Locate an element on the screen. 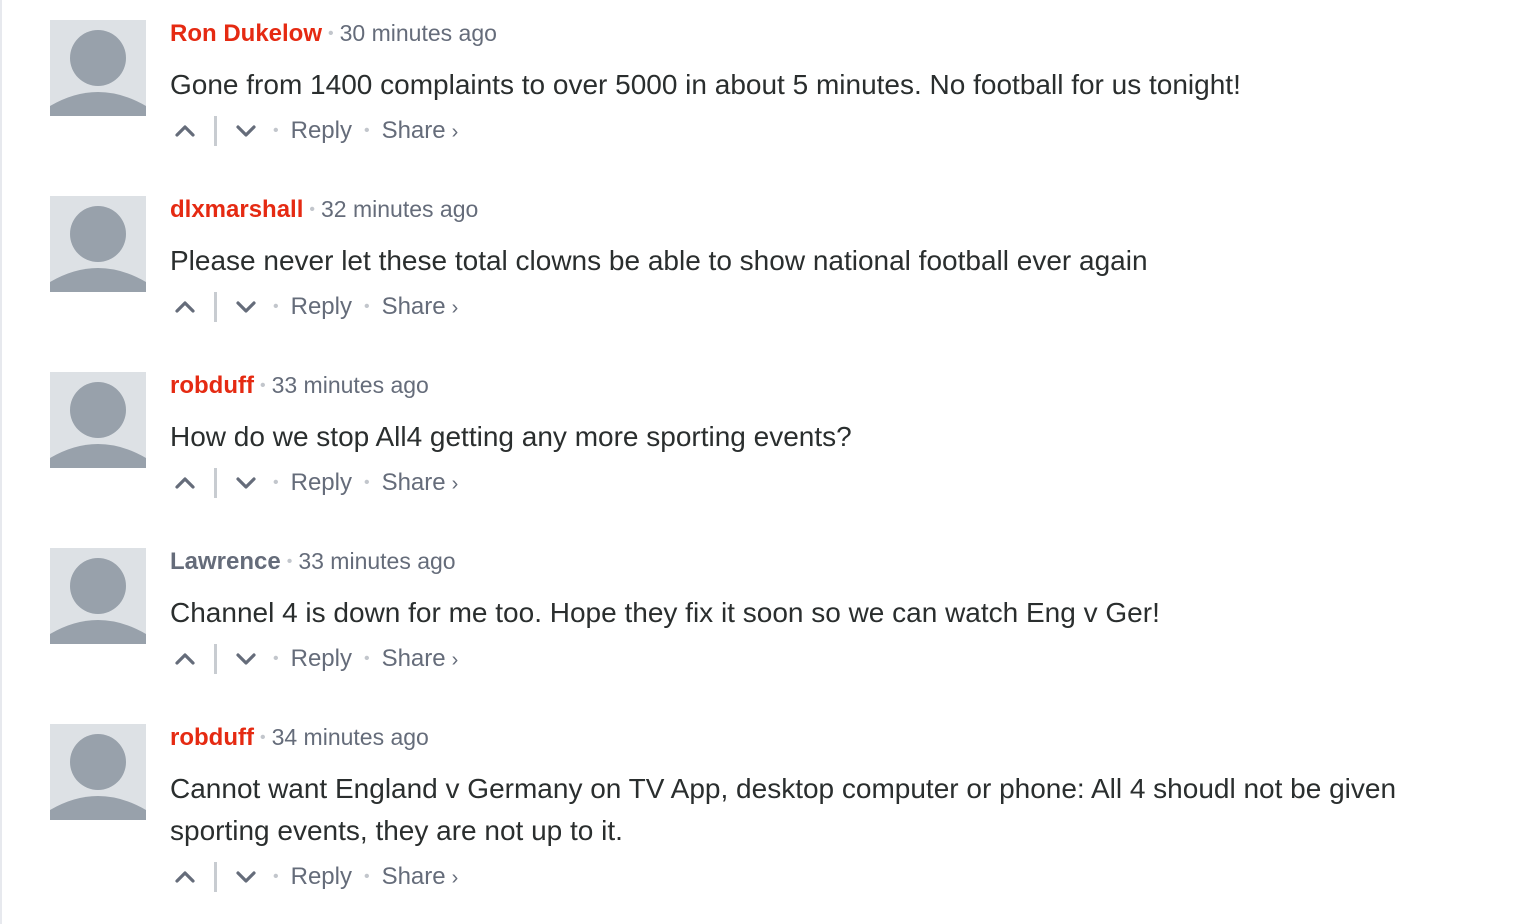 The image size is (1520, 924). left-border is located at coordinates (1, 462).